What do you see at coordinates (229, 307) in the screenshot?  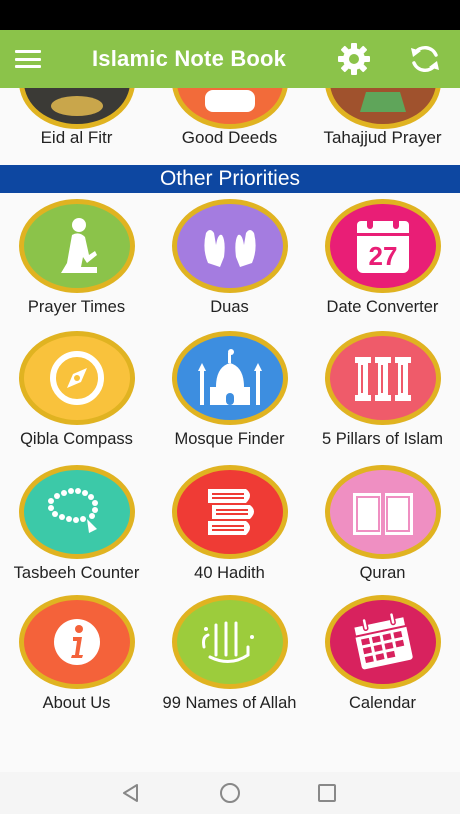 I see `tile-label: Duas` at bounding box center [229, 307].